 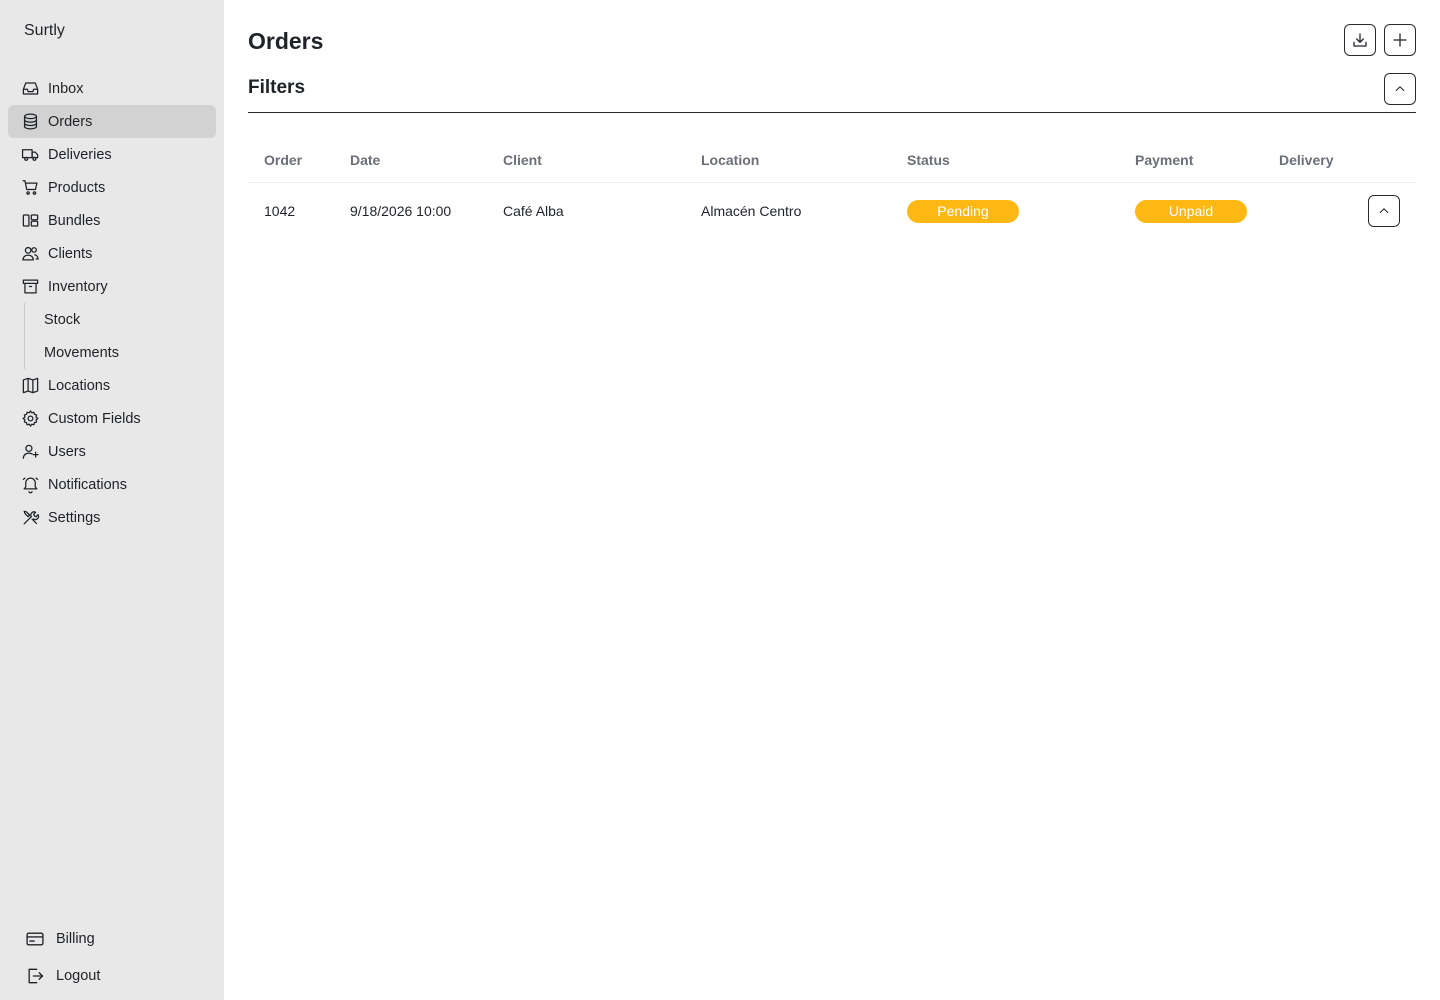 I want to click on cart-icon, so click(x=30, y=188).